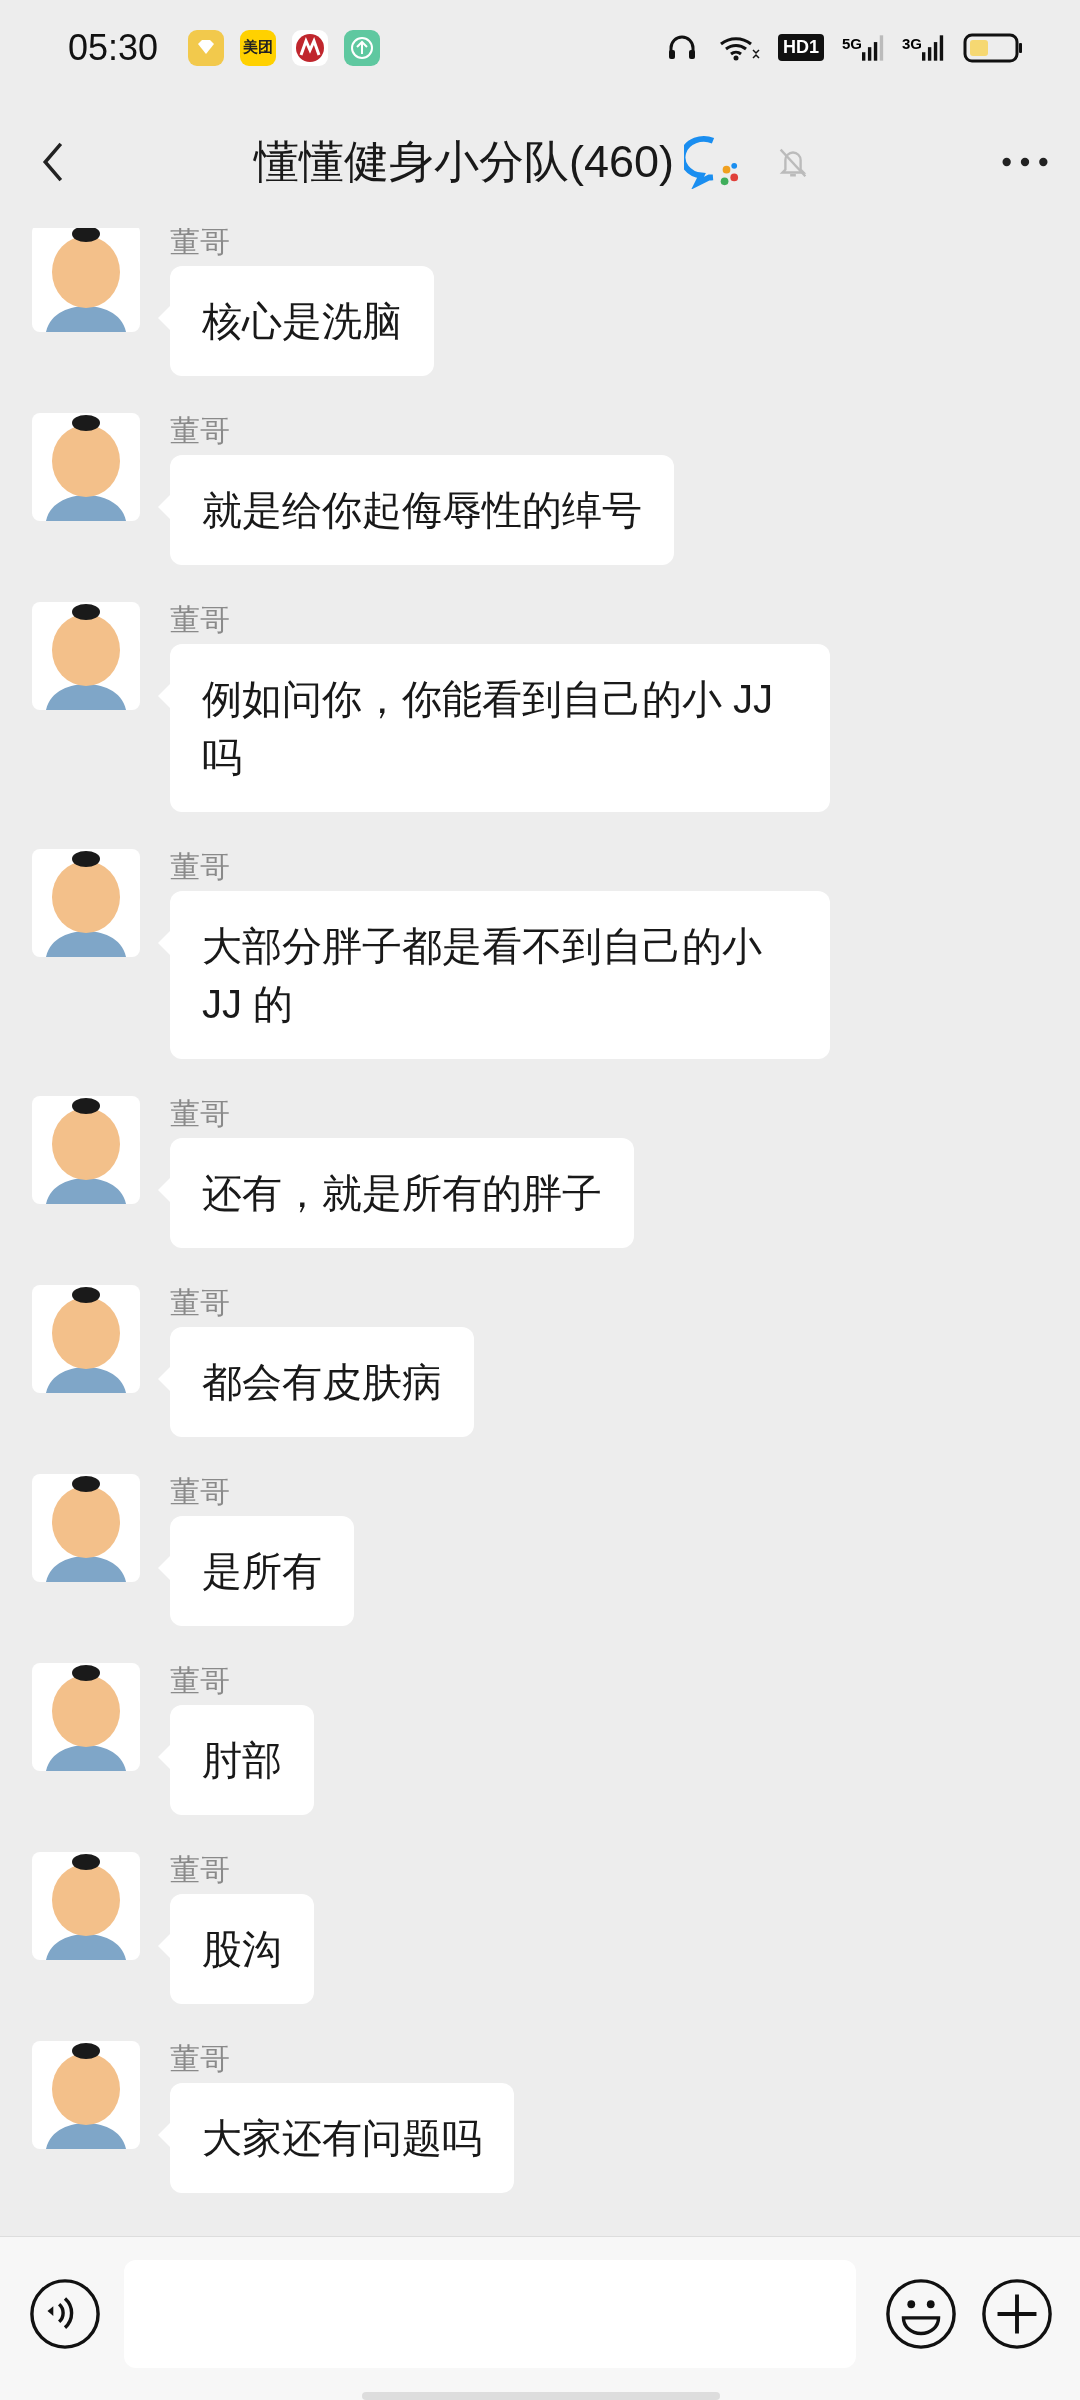 The image size is (1080, 2400). Describe the element at coordinates (65, 2313) in the screenshot. I see `voice-icon` at that location.